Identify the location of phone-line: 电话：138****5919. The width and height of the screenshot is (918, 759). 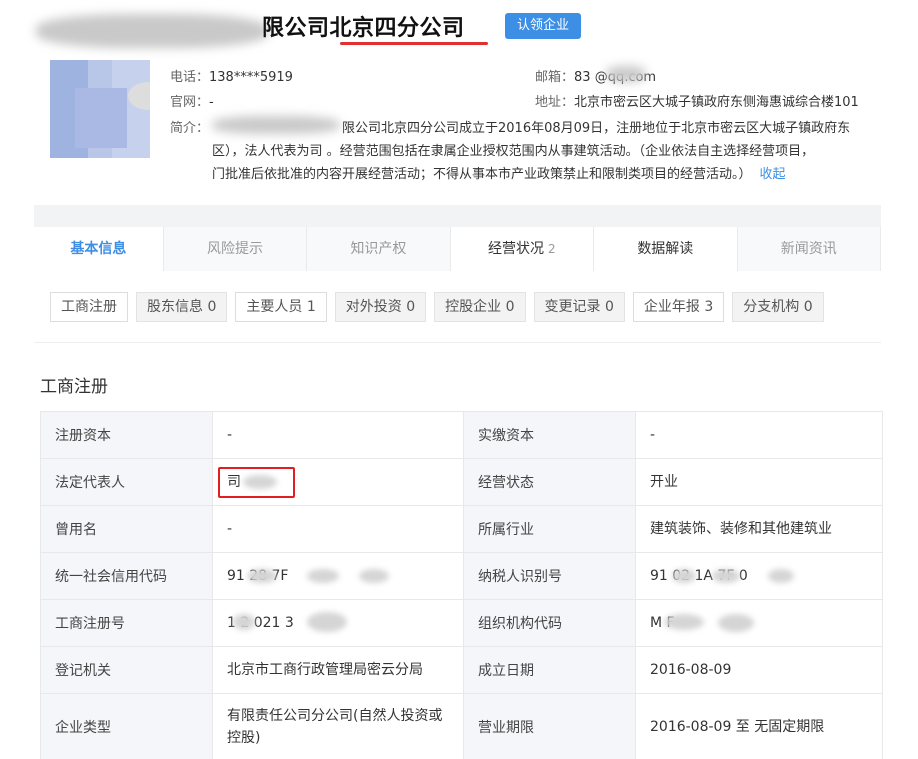
(231, 75).